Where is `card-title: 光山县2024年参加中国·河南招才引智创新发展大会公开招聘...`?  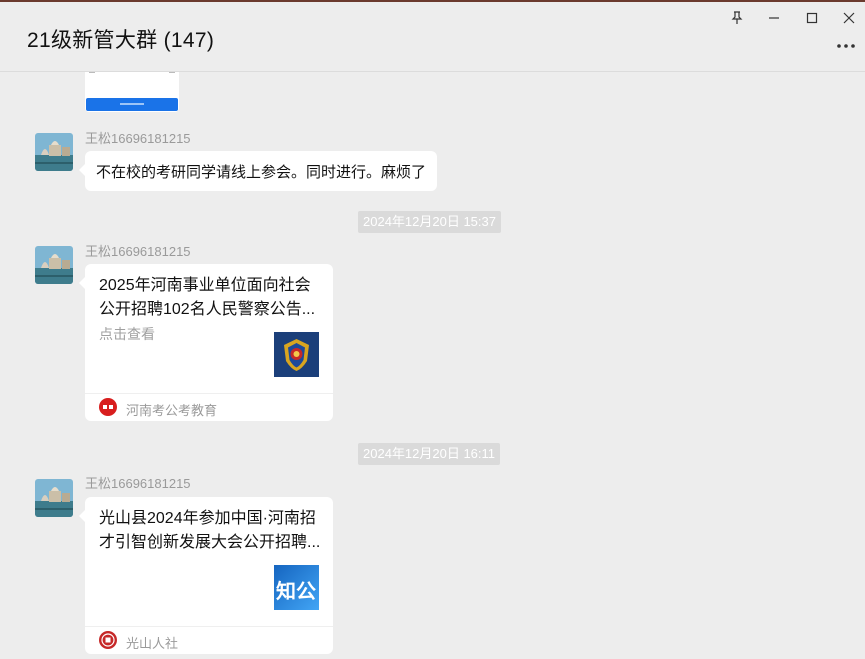
card-title: 光山县2024年参加中国·河南招才引智创新发展大会公开招聘... is located at coordinates (210, 530).